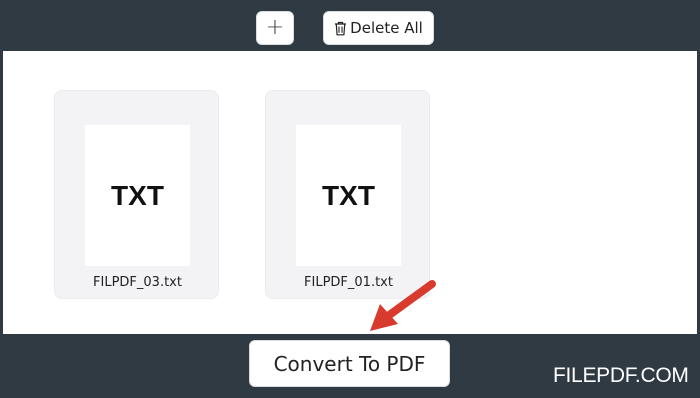 The height and width of the screenshot is (398, 700). Describe the element at coordinates (386, 28) in the screenshot. I see `delete-all-label: Delete All` at that location.